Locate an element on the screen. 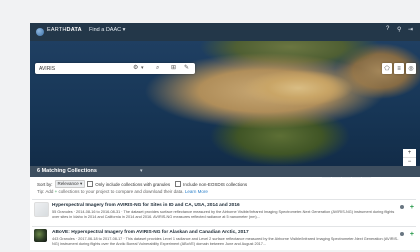 The image size is (420, 252). zoom-control: + − is located at coordinates (409, 158).